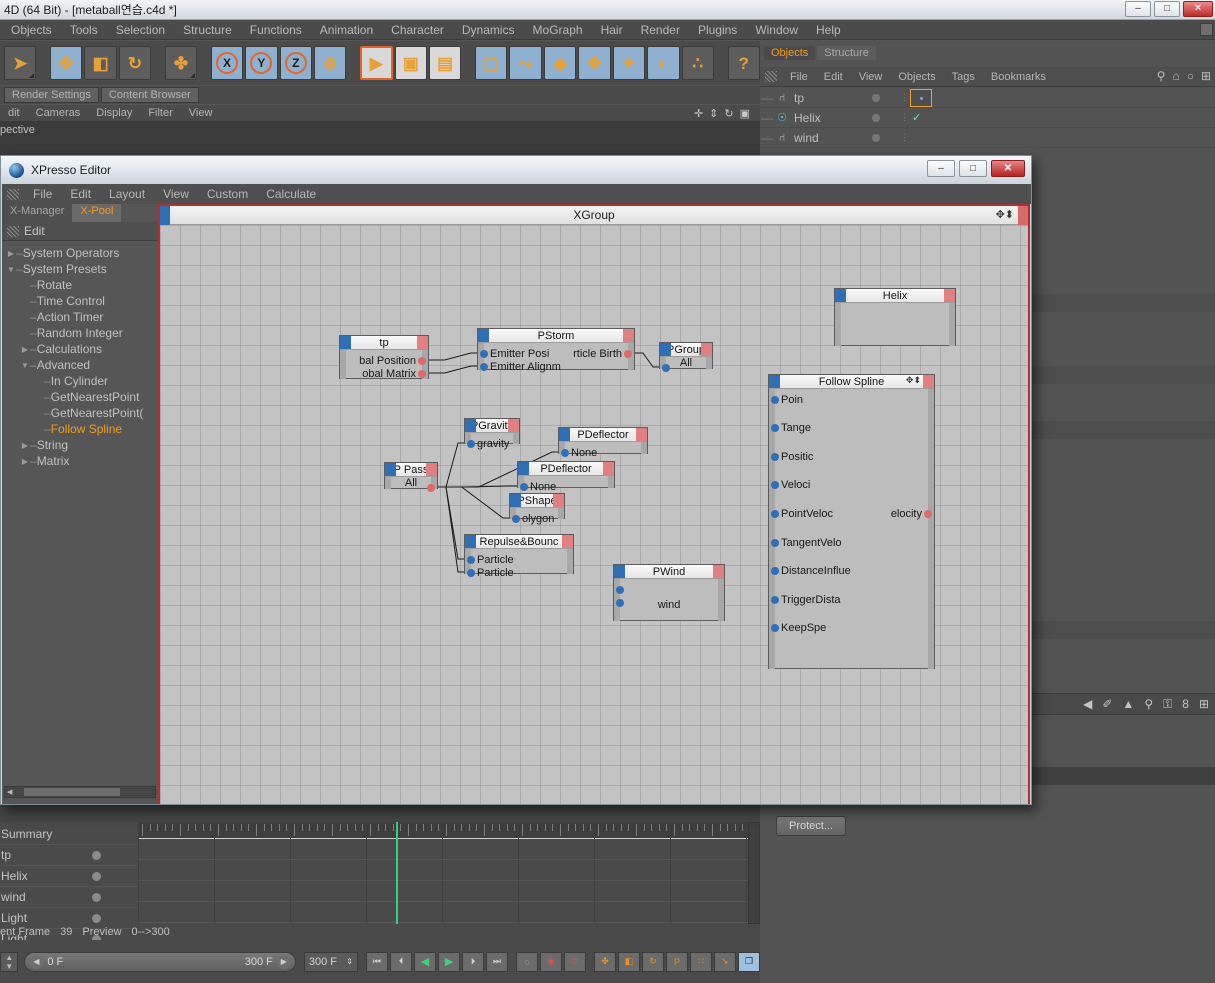 The height and width of the screenshot is (983, 1215). Describe the element at coordinates (846, 53) in the screenshot. I see `objects-tab-structure: Structure` at that location.